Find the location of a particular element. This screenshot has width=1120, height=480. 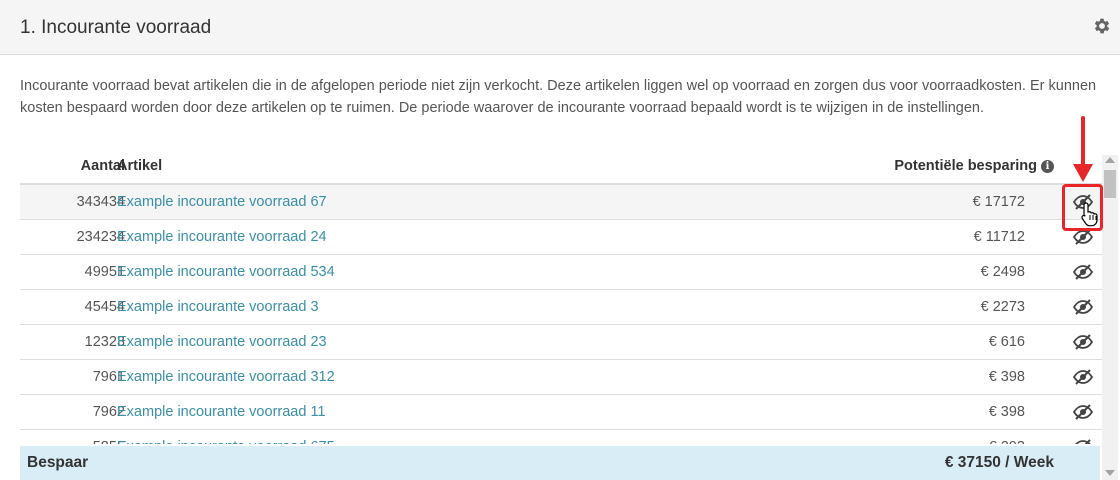

page-title: 1. Incourante voorraad is located at coordinates (116, 27).